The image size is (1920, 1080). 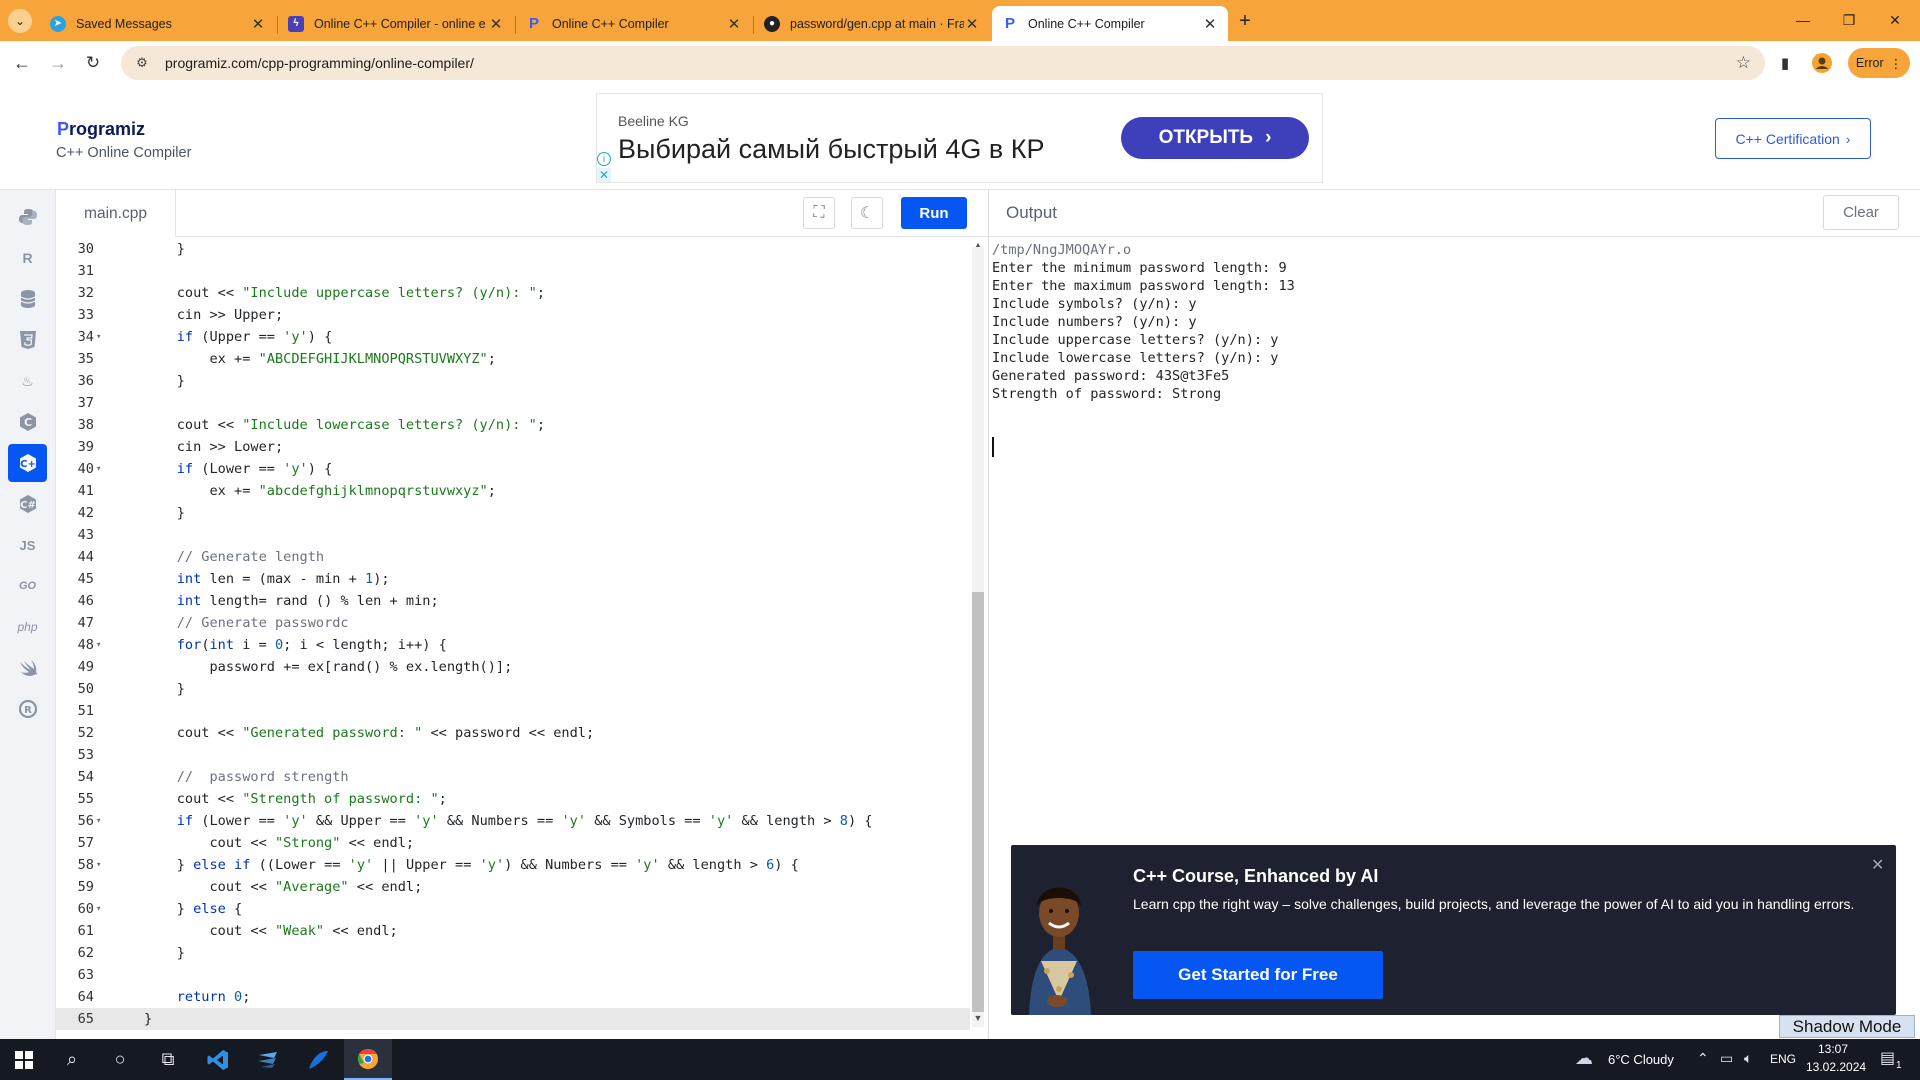 What do you see at coordinates (1861, 212) in the screenshot?
I see `clear-button: Clear` at bounding box center [1861, 212].